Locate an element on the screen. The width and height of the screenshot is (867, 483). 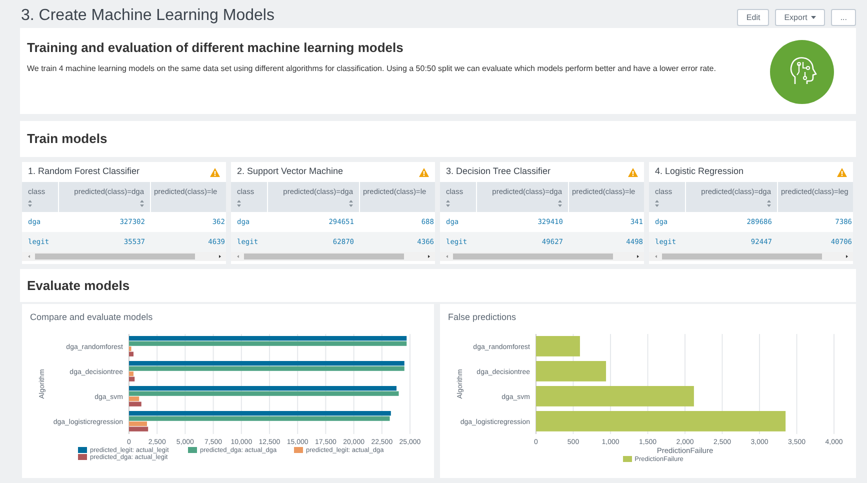
section-heading: Evaluate models is located at coordinates (78, 285).